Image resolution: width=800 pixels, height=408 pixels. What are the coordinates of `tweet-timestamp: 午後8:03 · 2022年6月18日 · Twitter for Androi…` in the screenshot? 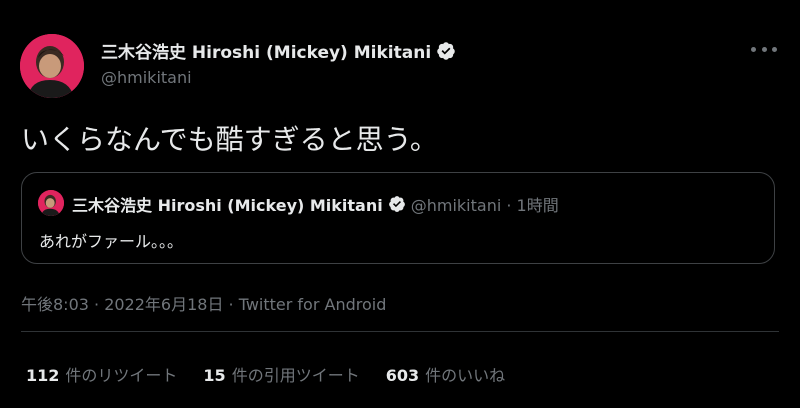 It's located at (203, 303).